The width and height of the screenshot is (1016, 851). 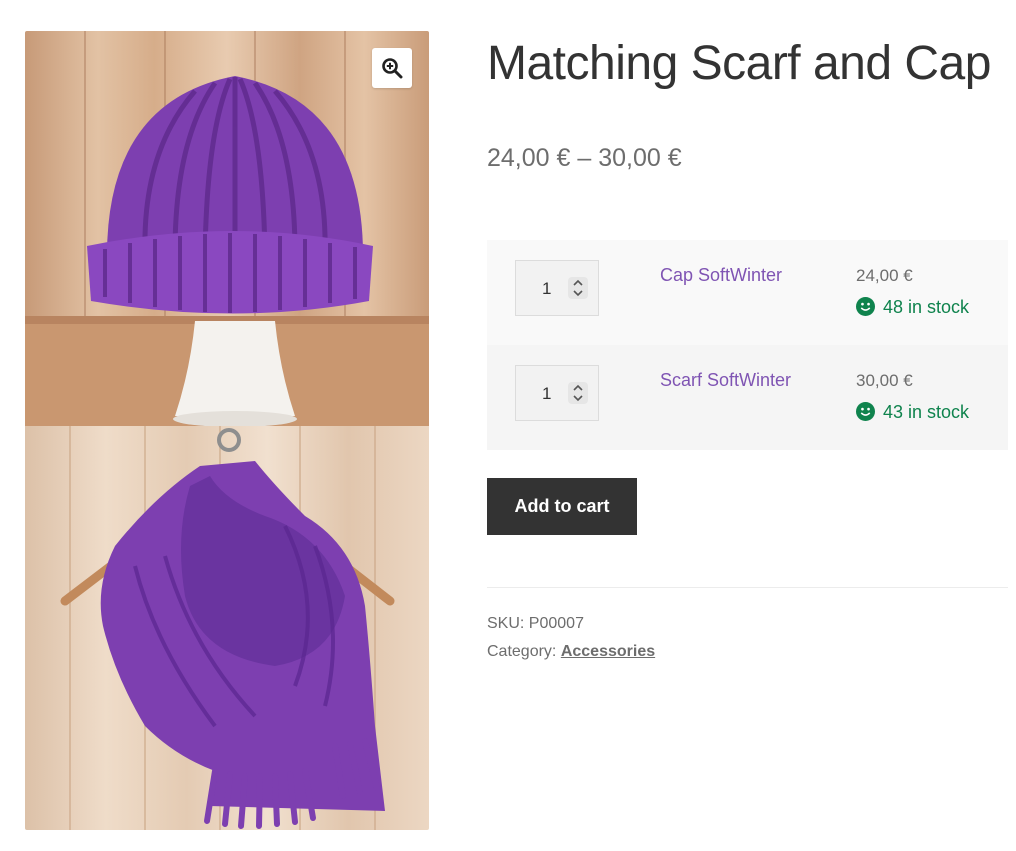 I want to click on divider, so click(x=747, y=587).